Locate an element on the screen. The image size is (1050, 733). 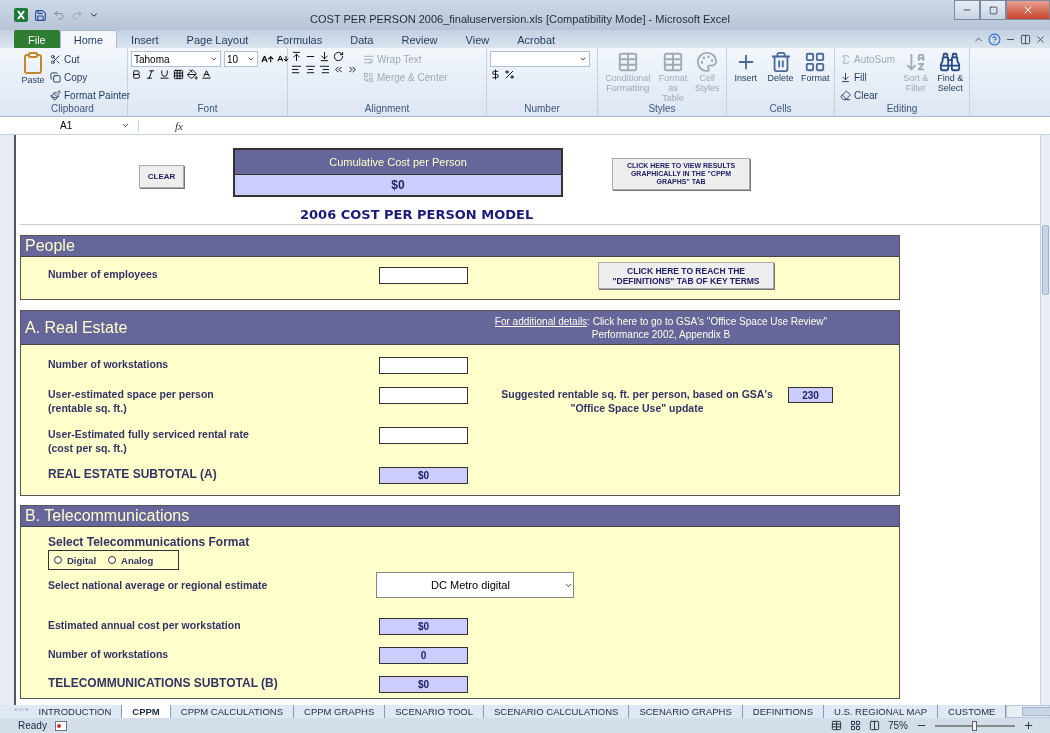
align-center-icon is located at coordinates (310, 69).